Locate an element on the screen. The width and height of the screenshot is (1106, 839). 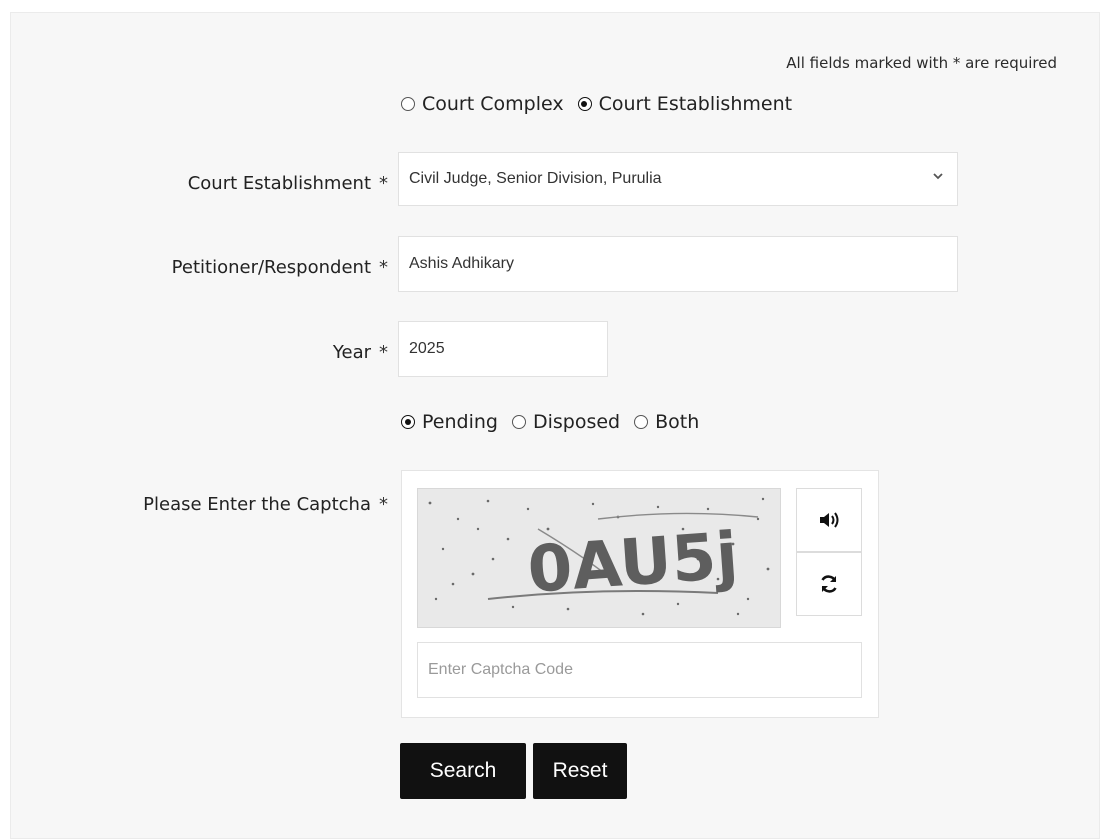
petitioner-respondent-label: Petitioner/Respondent * is located at coordinates (280, 267).